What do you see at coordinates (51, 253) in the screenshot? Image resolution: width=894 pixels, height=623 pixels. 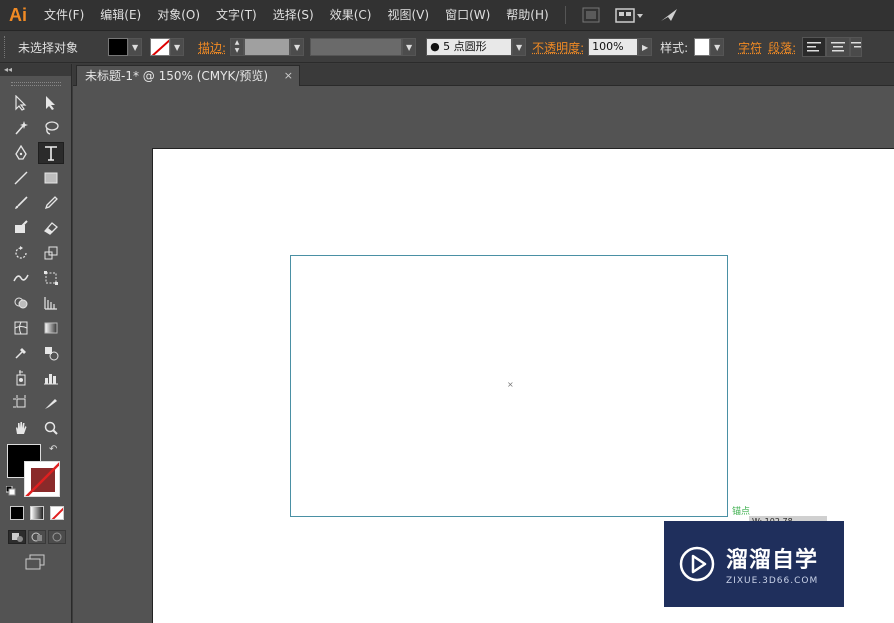 I see `scale-tool` at bounding box center [51, 253].